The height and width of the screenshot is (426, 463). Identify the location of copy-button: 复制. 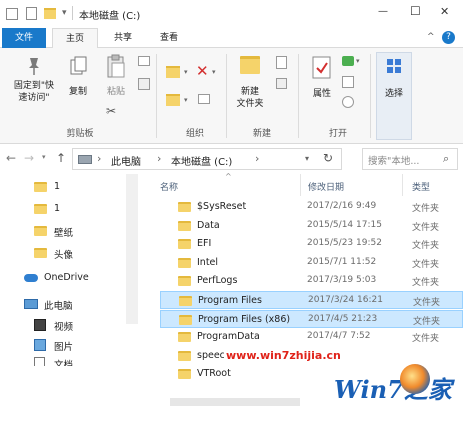
(78, 92).